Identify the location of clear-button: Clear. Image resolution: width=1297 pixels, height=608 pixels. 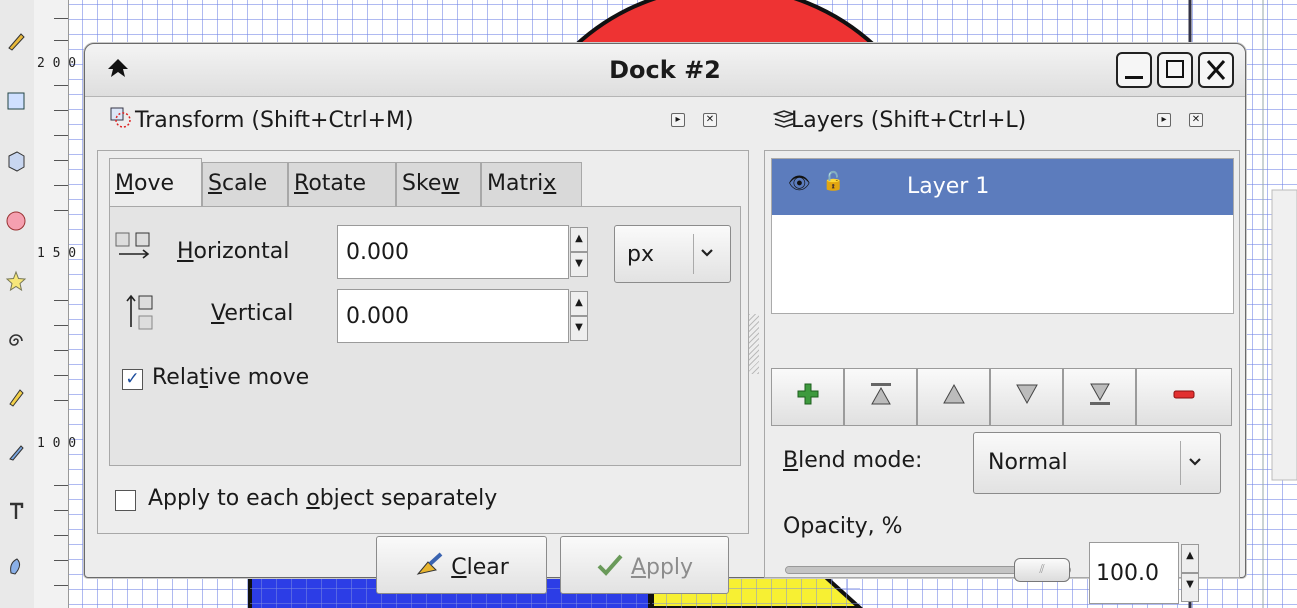
(461, 565).